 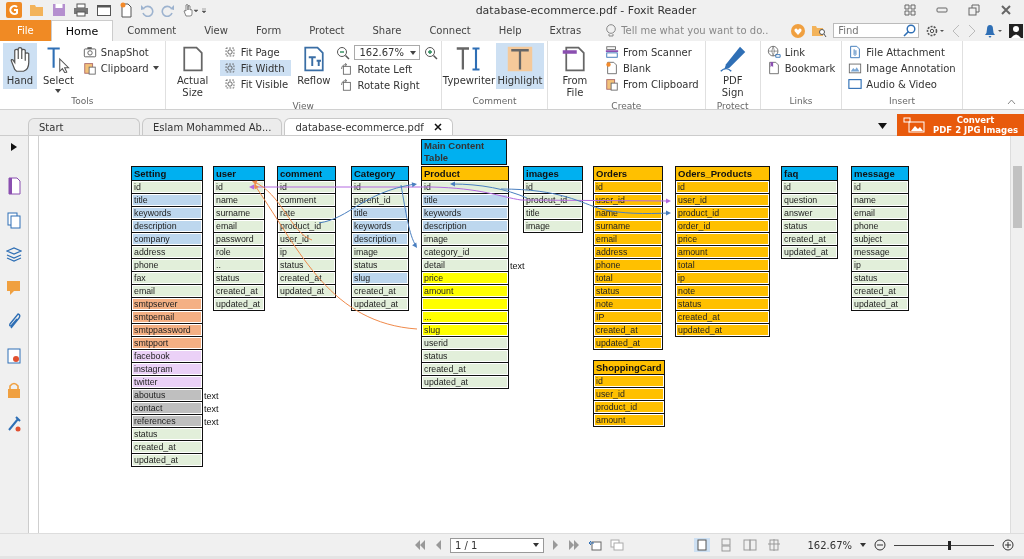 I want to click on next-page-icon, so click(x=556, y=545).